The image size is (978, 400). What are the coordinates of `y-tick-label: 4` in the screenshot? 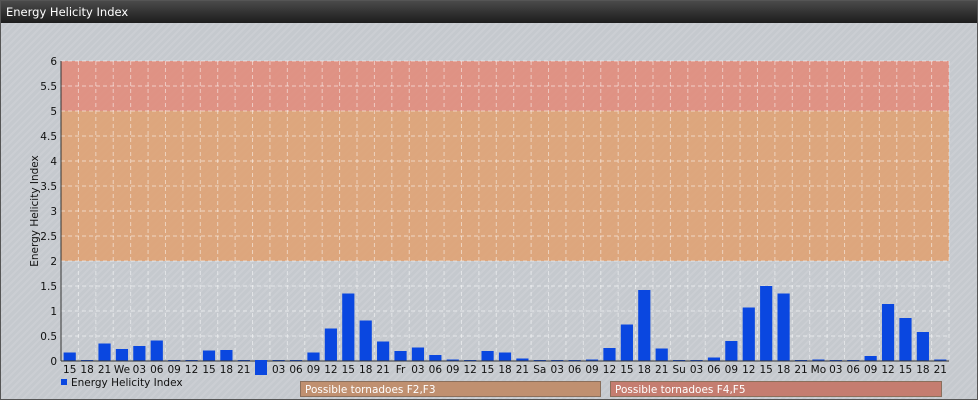 It's located at (53, 162).